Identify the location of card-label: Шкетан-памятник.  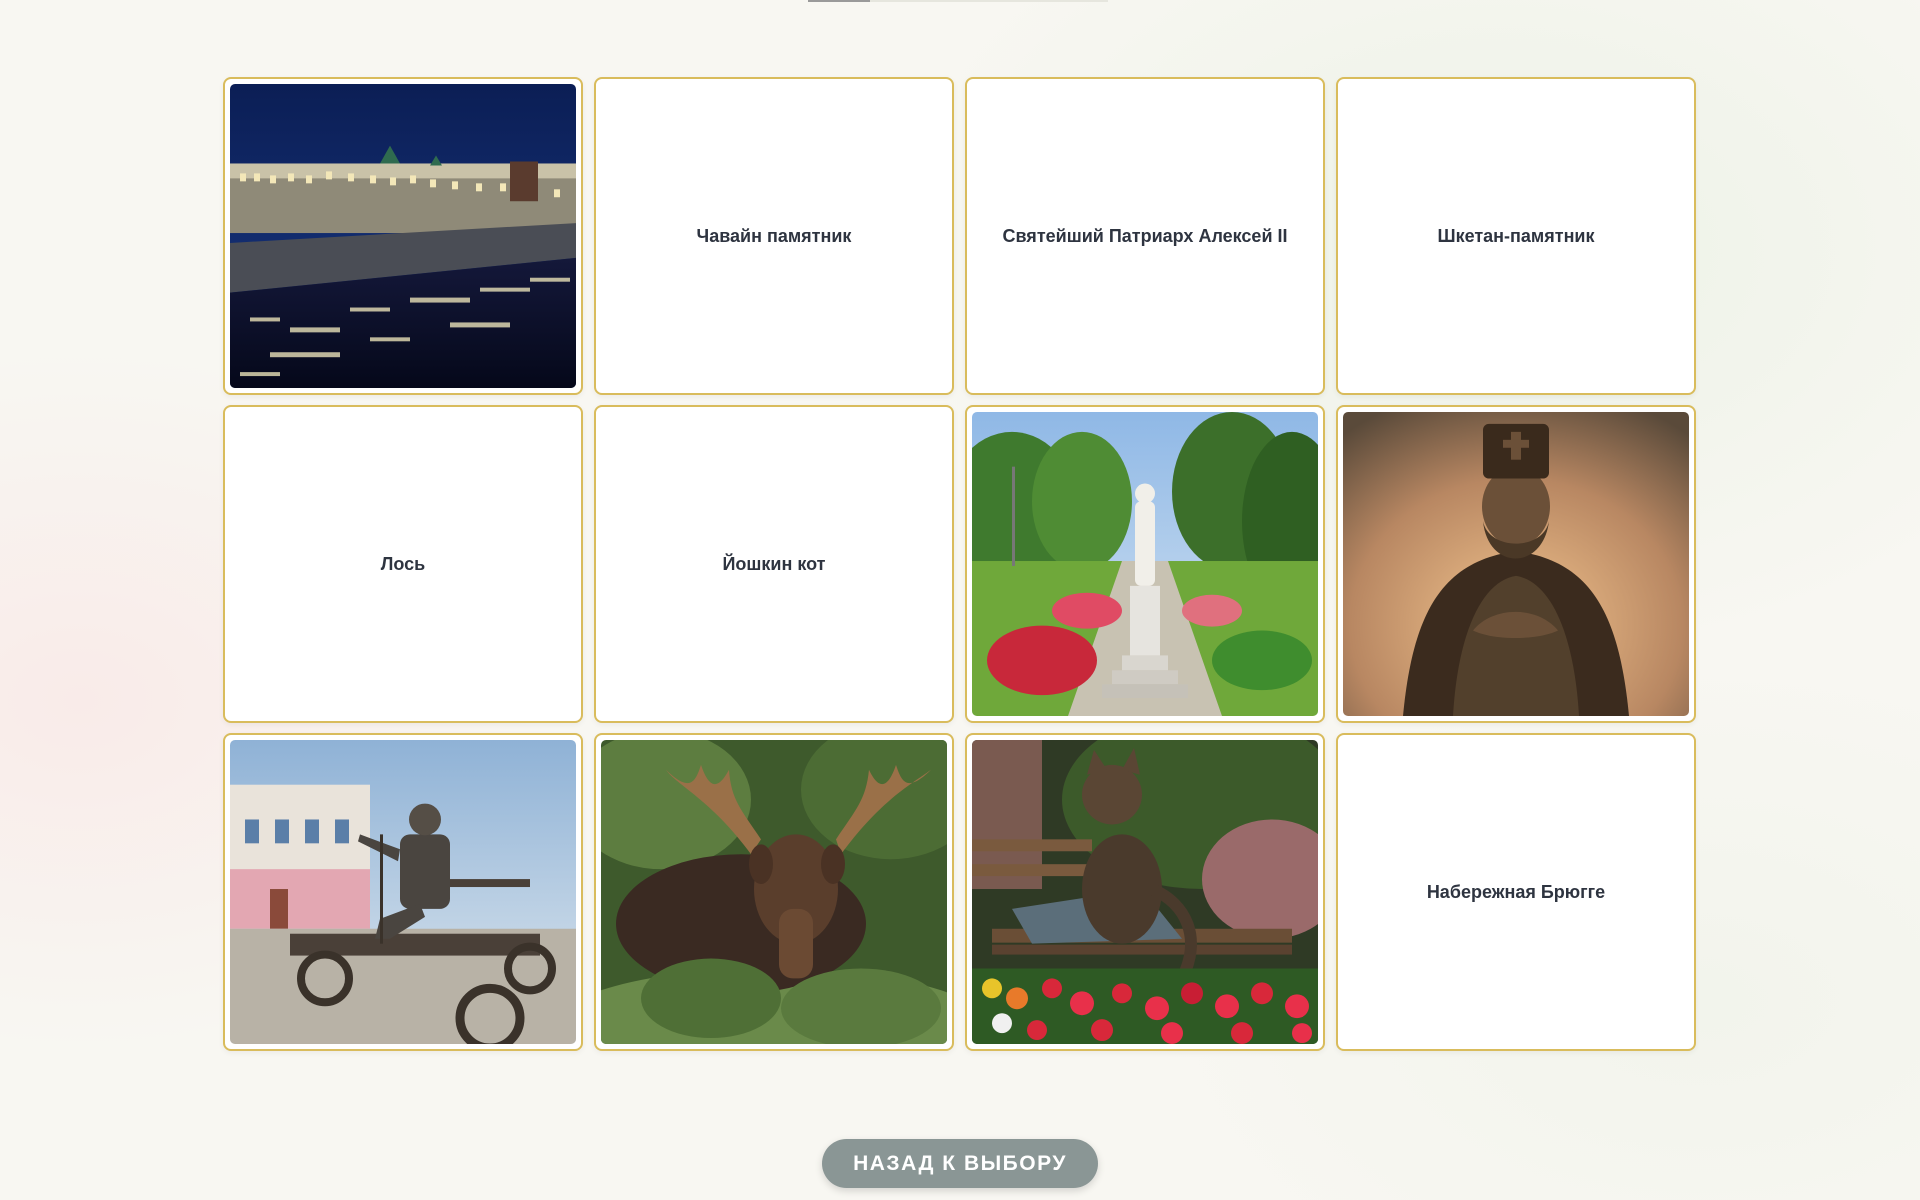
(1516, 235).